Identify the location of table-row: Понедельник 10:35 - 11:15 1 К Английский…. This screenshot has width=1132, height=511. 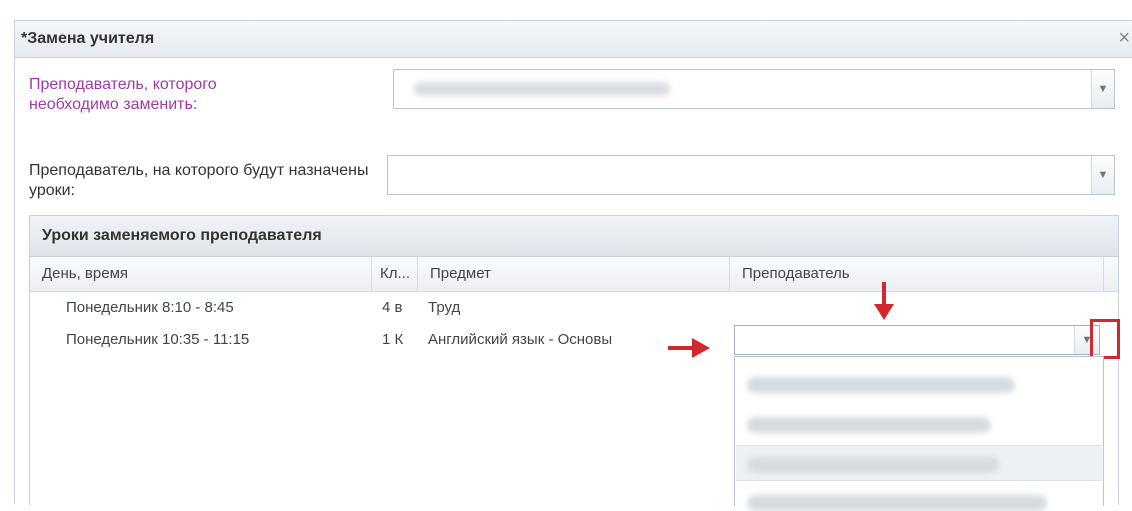
(575, 339).